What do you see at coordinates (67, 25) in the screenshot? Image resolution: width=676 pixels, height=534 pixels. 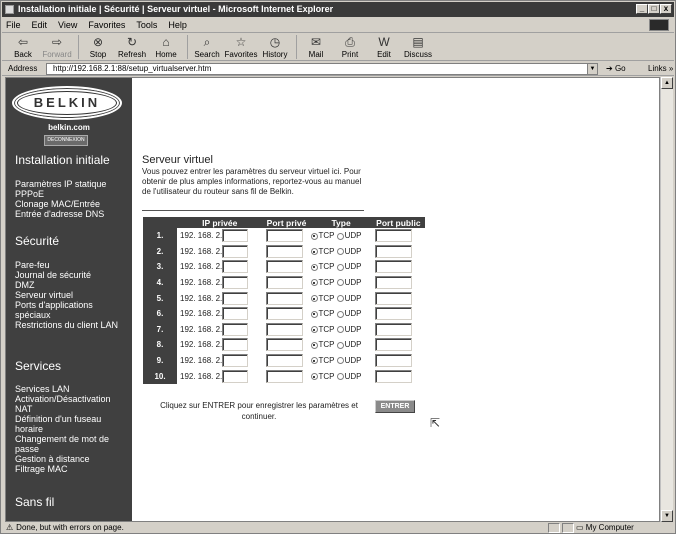 I see `menu-view: View` at bounding box center [67, 25].